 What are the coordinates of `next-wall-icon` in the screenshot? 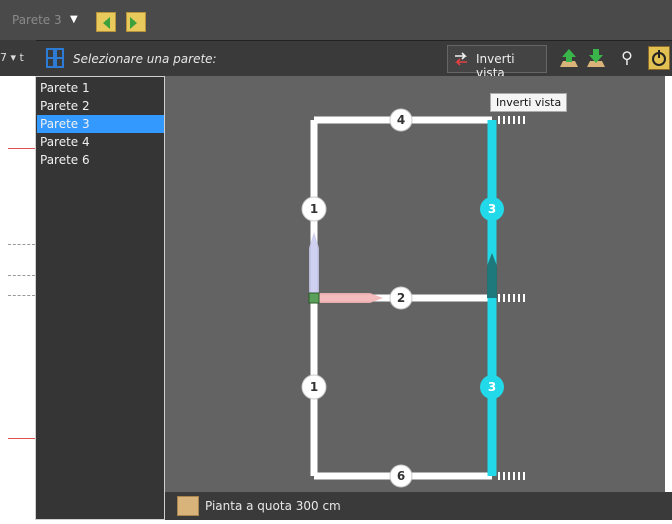 It's located at (136, 22).